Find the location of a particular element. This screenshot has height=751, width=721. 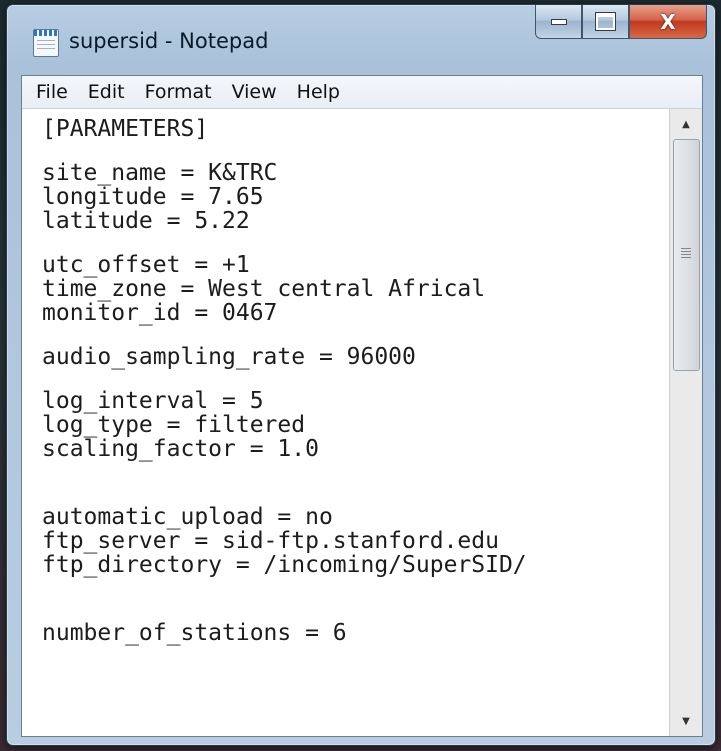

minimize-icon is located at coordinates (558, 21).